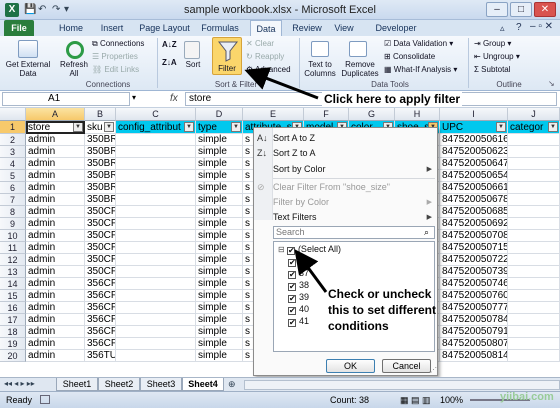 Image resolution: width=560 pixels, height=408 pixels. Describe the element at coordinates (497, 9) in the screenshot. I see `minimize-button: –` at that location.